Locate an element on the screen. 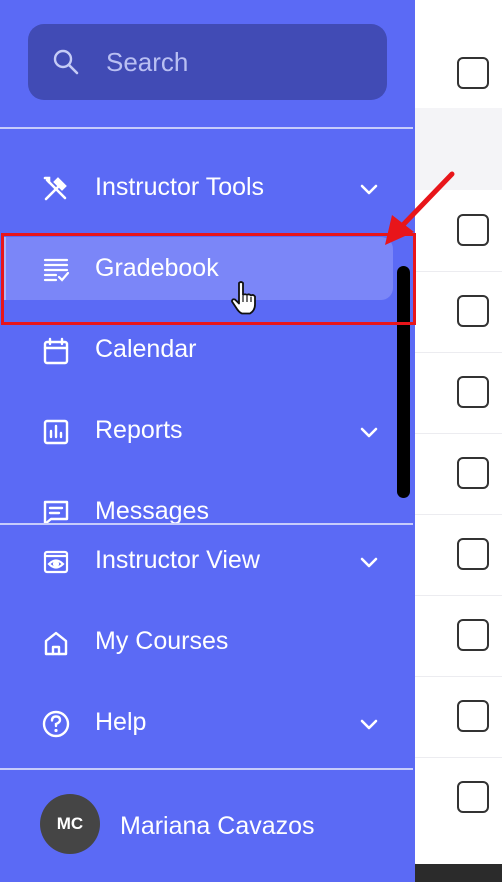  reports-icon is located at coordinates (56, 432).